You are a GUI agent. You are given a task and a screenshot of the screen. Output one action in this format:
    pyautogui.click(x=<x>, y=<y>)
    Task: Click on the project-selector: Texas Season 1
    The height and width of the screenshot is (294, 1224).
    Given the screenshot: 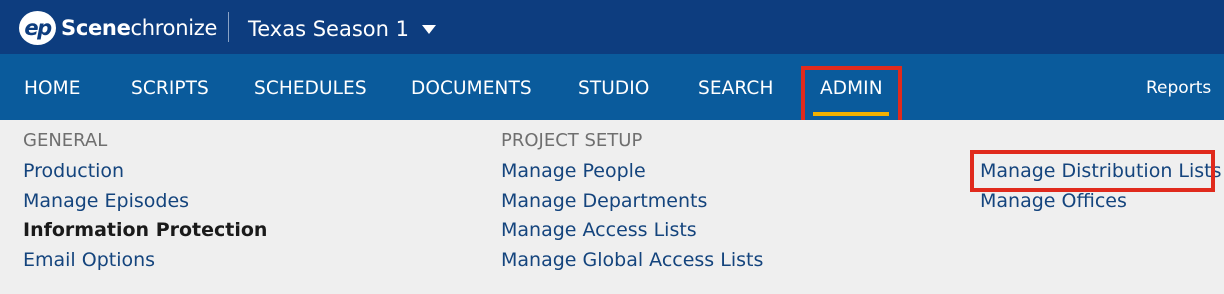 What is the action you would take?
    pyautogui.click(x=342, y=29)
    